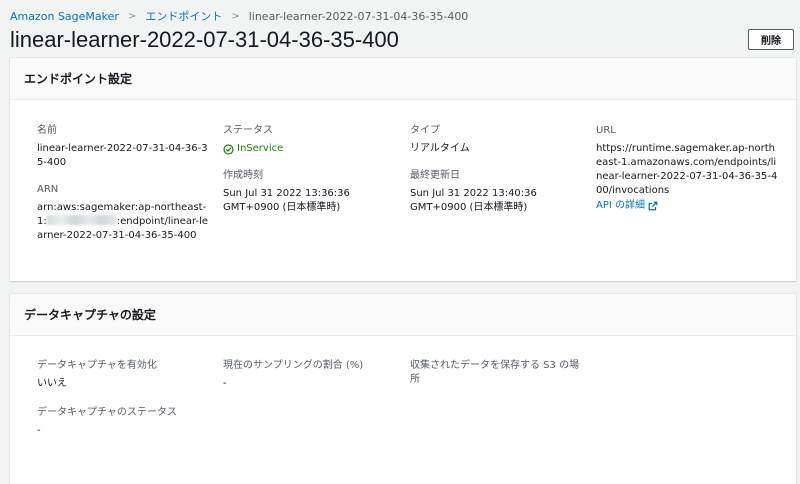  I want to click on endpoint-name-value: linear-learner-2022-07-31-04-36-35-400, so click(122, 155).